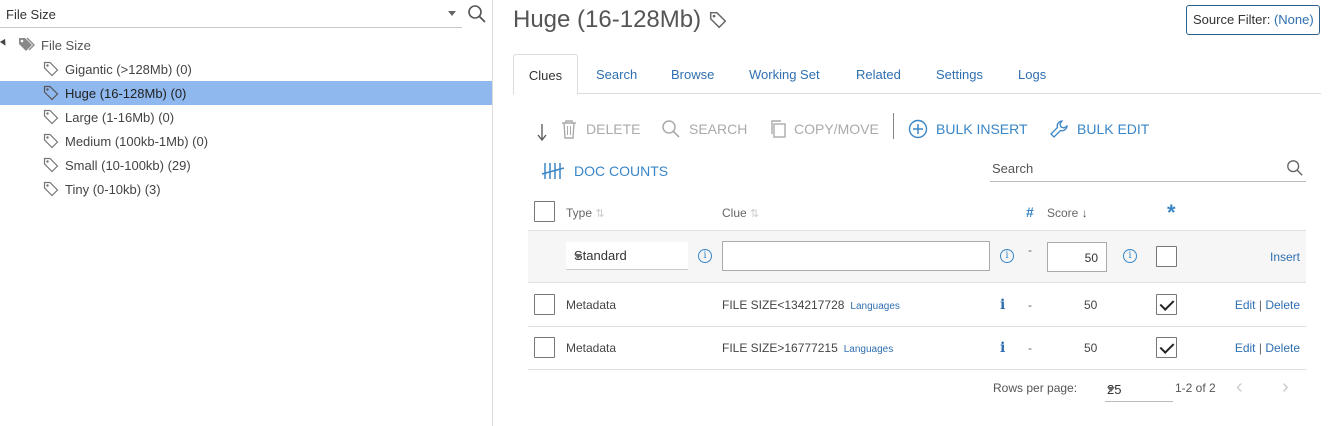 The width and height of the screenshot is (1329, 426). Describe the element at coordinates (917, 212) in the screenshot. I see `table-header: Type ⇅ Clue ⇅ # Score ↓ *` at that location.